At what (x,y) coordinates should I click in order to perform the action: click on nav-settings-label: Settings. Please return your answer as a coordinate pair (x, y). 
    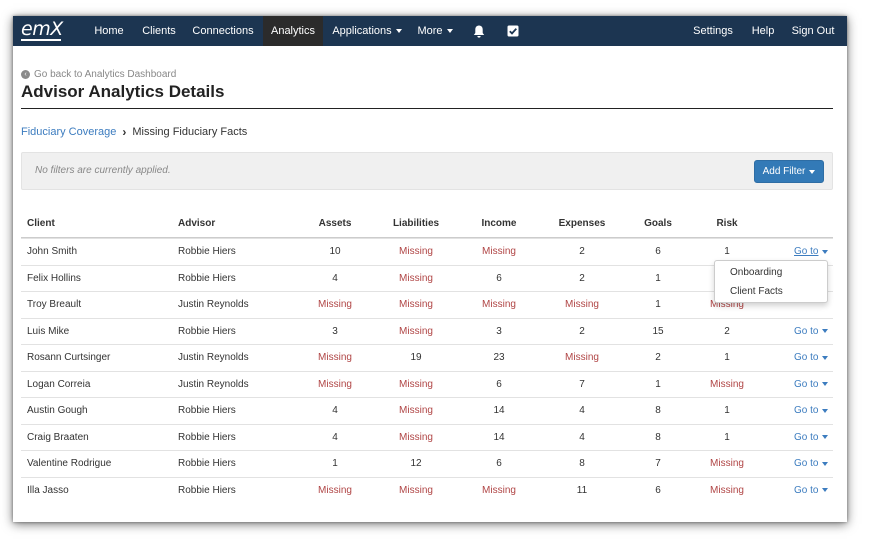
    Looking at the image, I should click on (713, 31).